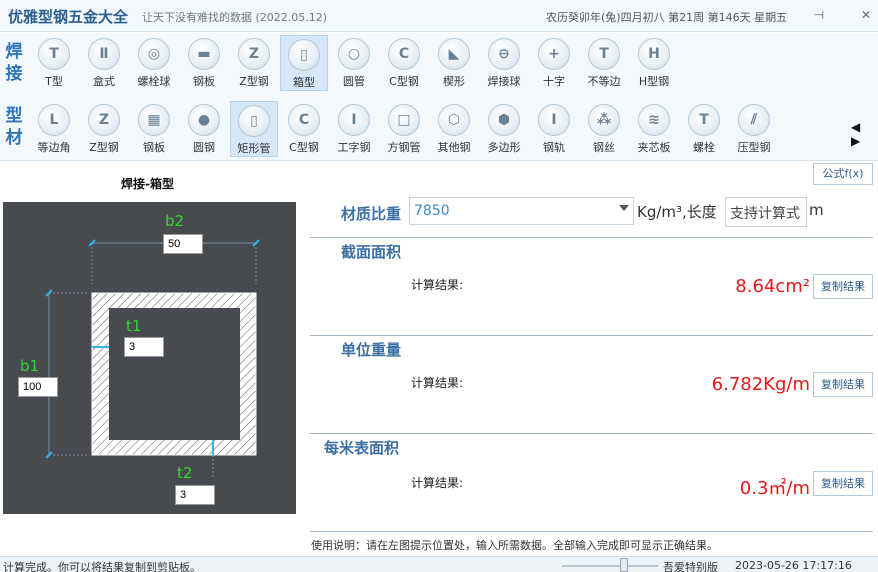  I want to click on steel-wire-icon: ⁂, so click(604, 120).